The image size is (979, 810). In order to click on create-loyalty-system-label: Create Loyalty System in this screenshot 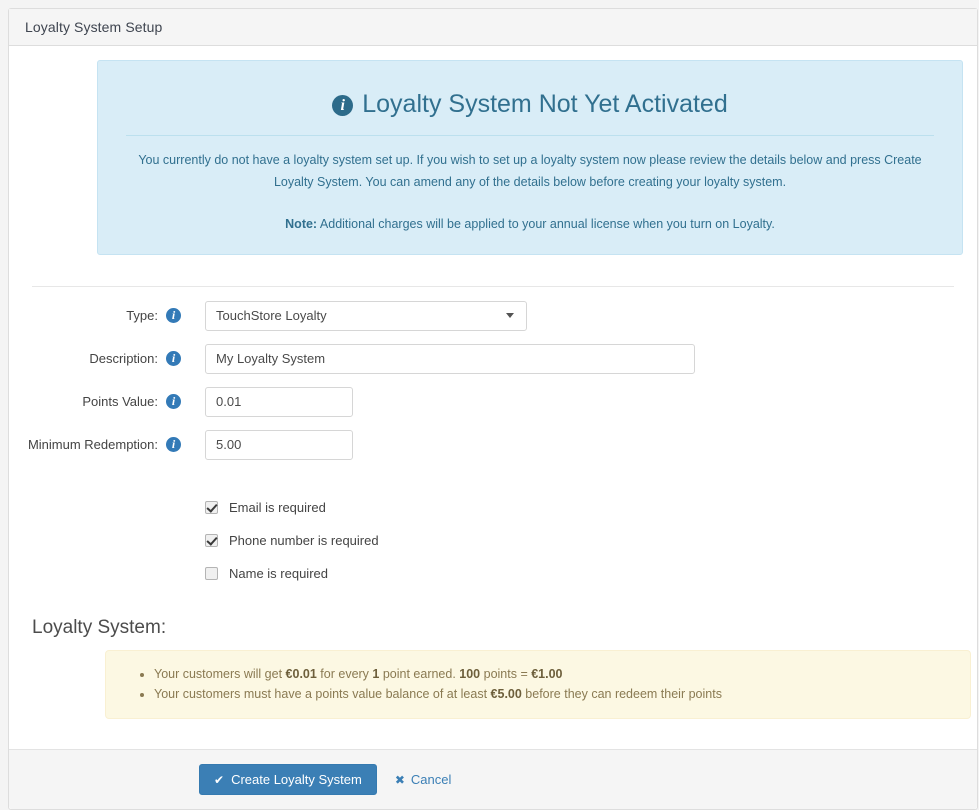, I will do `click(296, 779)`.